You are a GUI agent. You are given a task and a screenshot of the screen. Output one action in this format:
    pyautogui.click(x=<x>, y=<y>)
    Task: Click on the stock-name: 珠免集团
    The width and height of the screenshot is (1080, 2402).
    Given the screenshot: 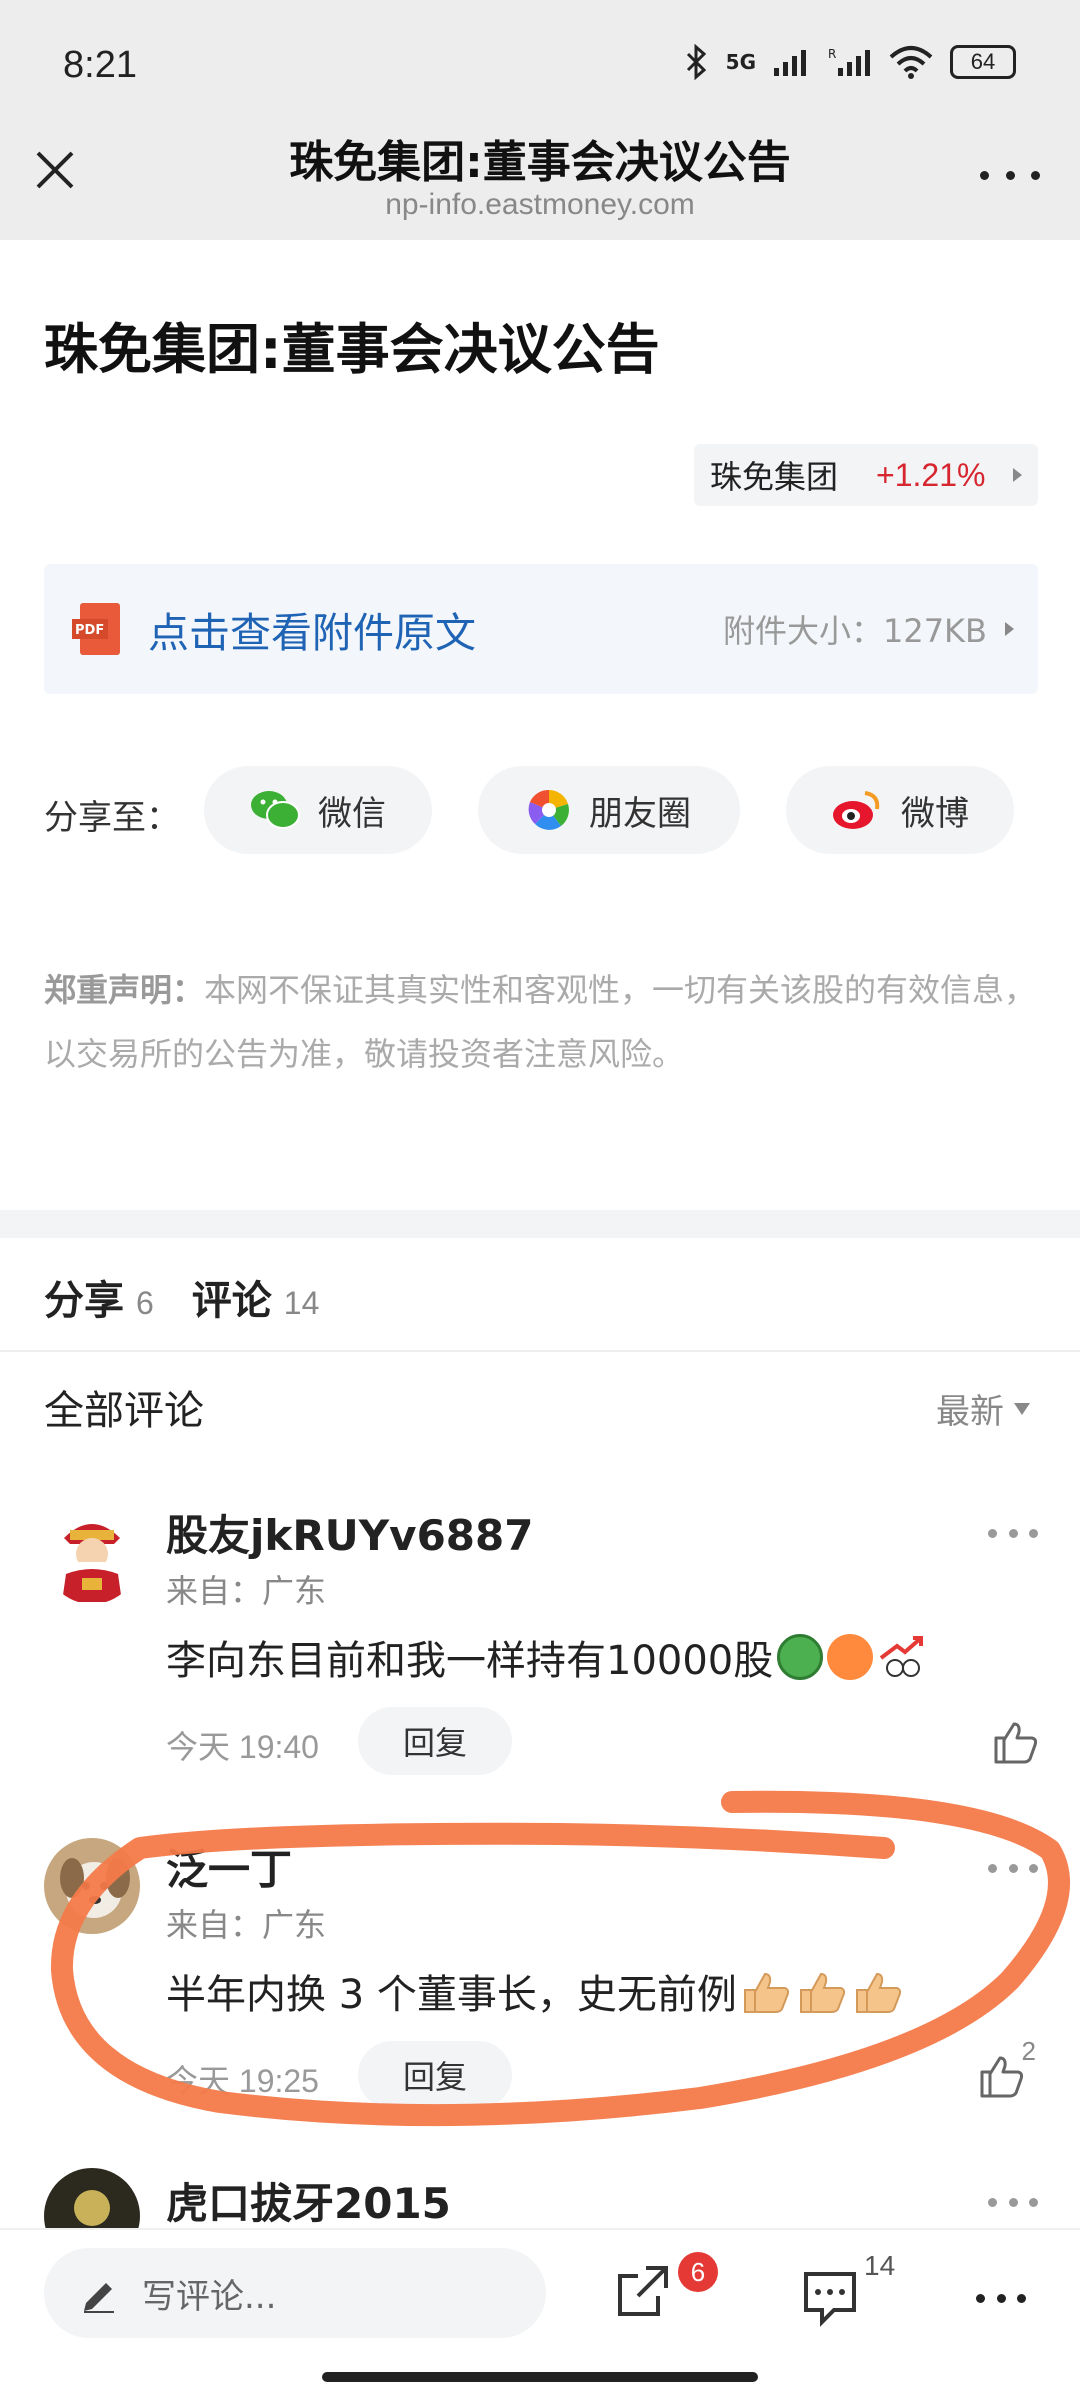 What is the action you would take?
    pyautogui.click(x=774, y=477)
    